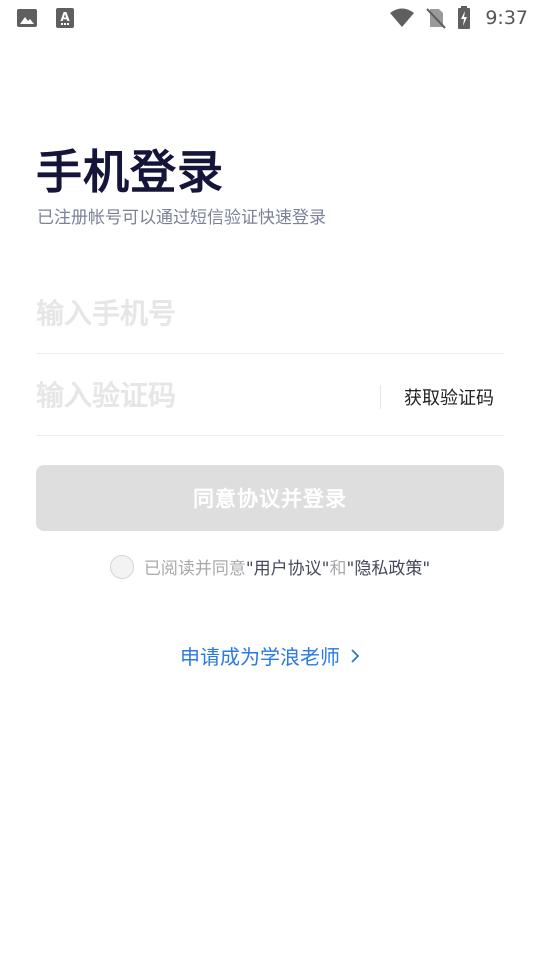 Image resolution: width=540 pixels, height=960 pixels. What do you see at coordinates (181, 218) in the screenshot?
I see `page-subtitle: 已注册帐号可以通过短信验证快速登录` at bounding box center [181, 218].